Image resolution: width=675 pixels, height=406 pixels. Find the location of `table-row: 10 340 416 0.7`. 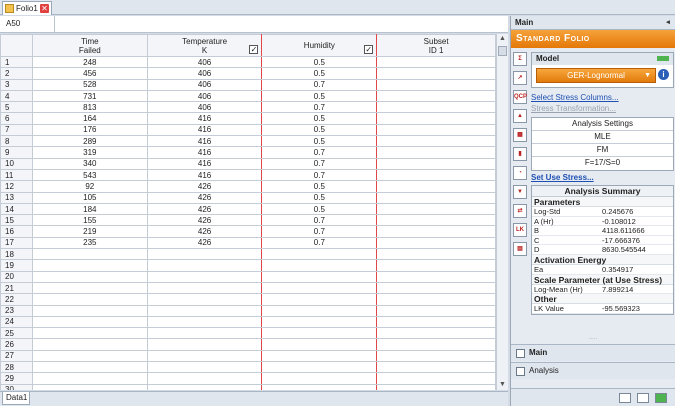

table-row: 10 340 416 0.7 is located at coordinates (248, 163).